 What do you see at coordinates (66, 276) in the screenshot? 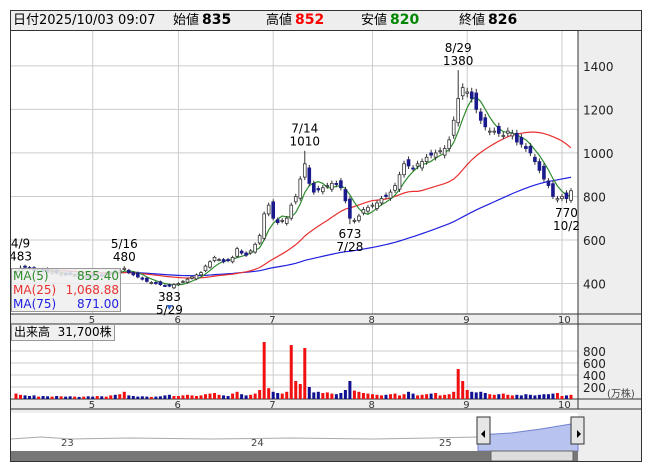
I see `legend-ma5: MA(5) 855.40` at bounding box center [66, 276].